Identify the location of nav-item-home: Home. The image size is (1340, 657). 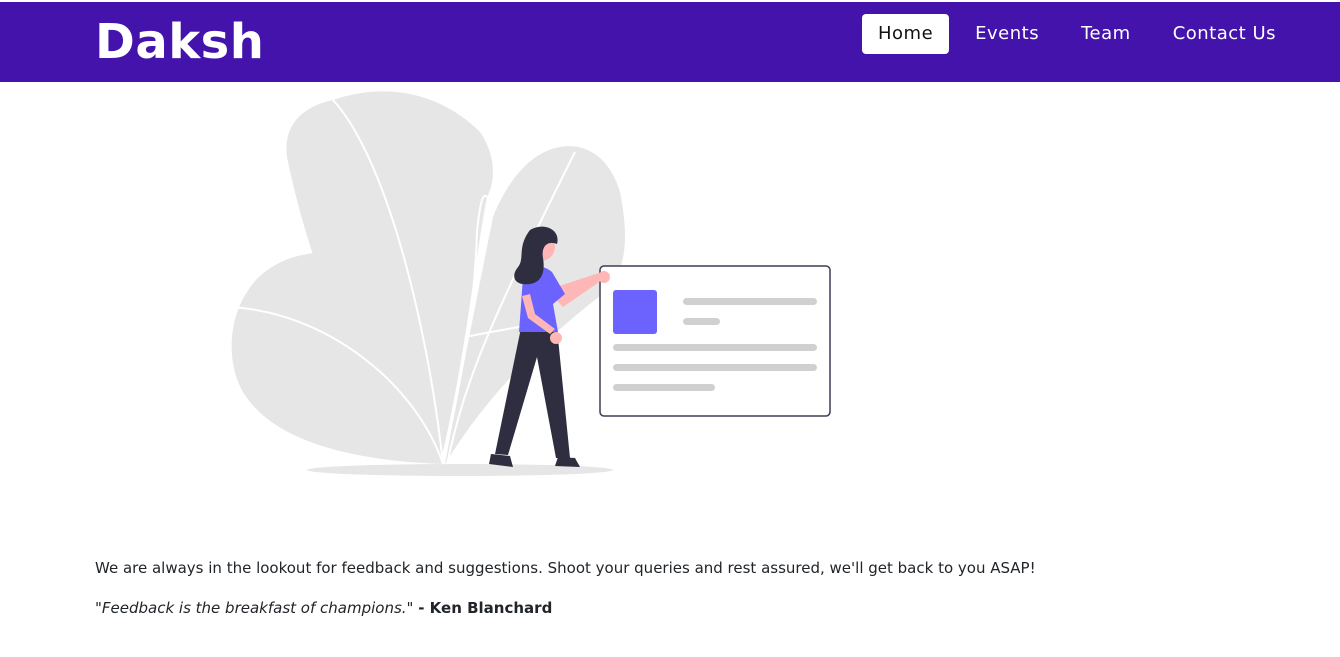
(906, 34).